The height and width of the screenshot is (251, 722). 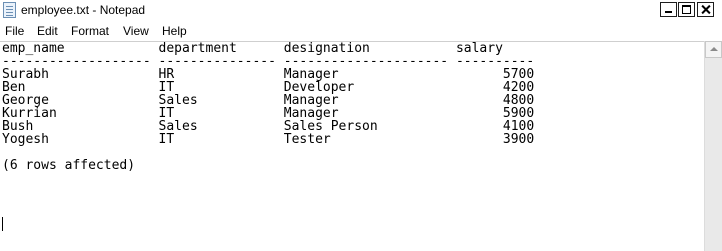 I want to click on minimize-button, so click(x=668, y=9).